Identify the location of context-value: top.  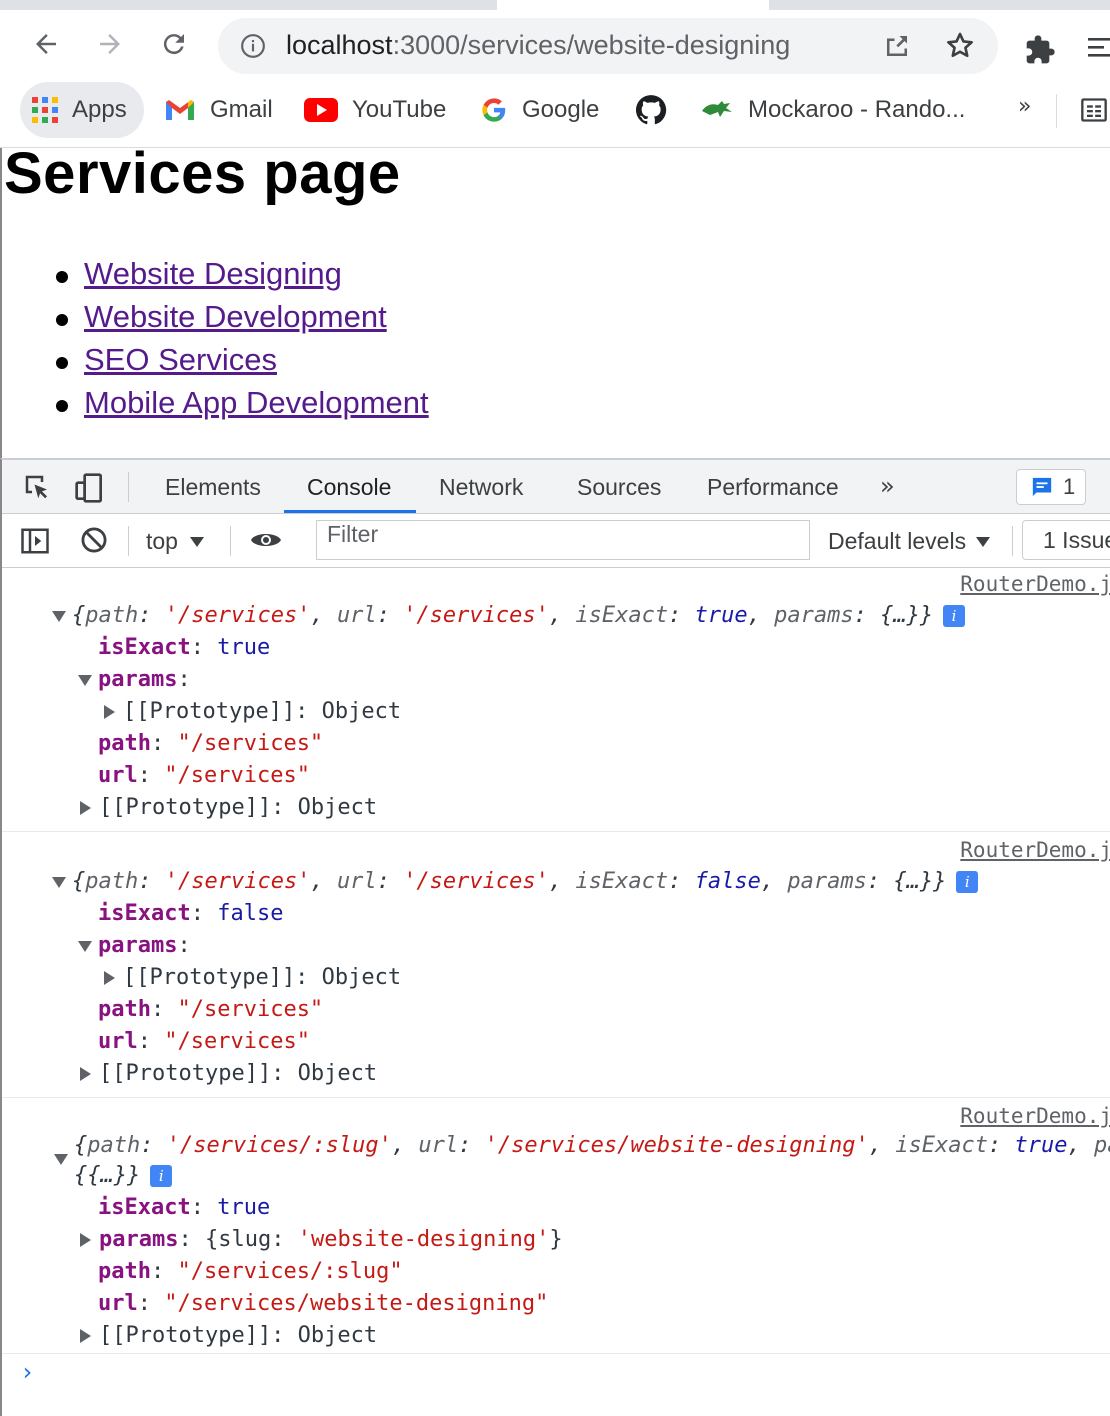
(162, 541).